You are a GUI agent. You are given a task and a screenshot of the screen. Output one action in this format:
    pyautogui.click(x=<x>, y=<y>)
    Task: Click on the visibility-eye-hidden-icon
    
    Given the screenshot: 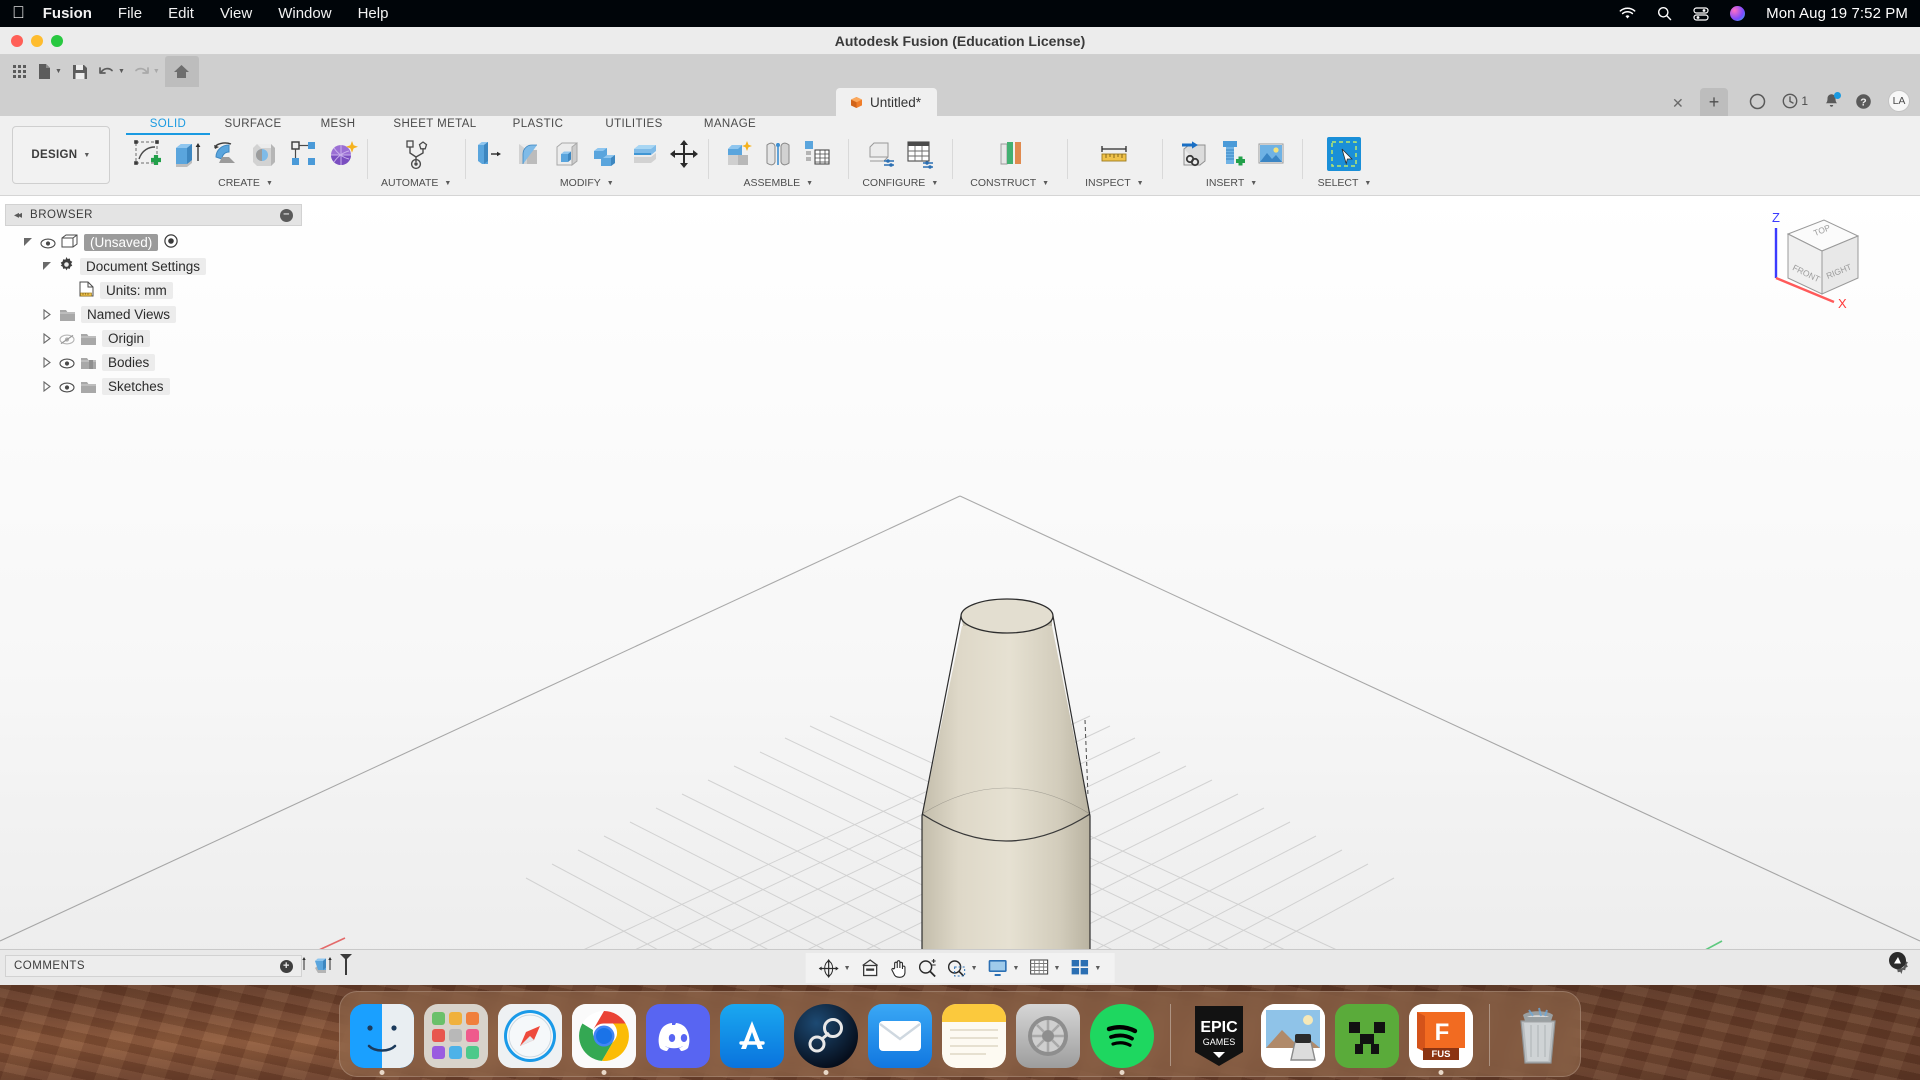 What is the action you would take?
    pyautogui.click(x=67, y=338)
    